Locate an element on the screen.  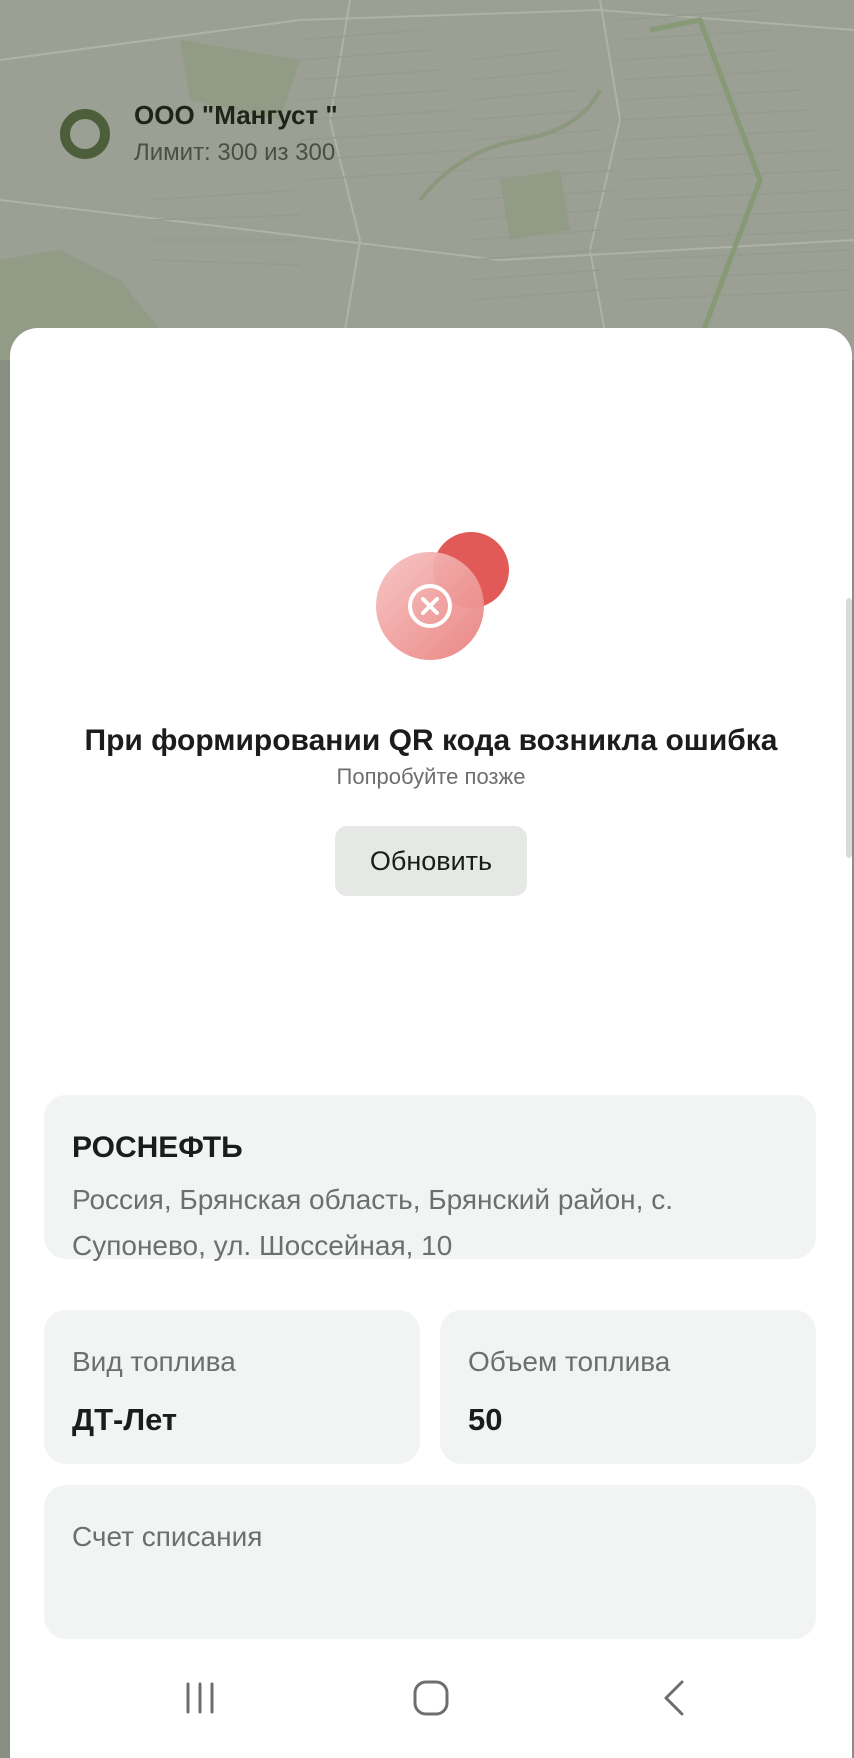
company-name: ООО "Мангуст " is located at coordinates (236, 115).